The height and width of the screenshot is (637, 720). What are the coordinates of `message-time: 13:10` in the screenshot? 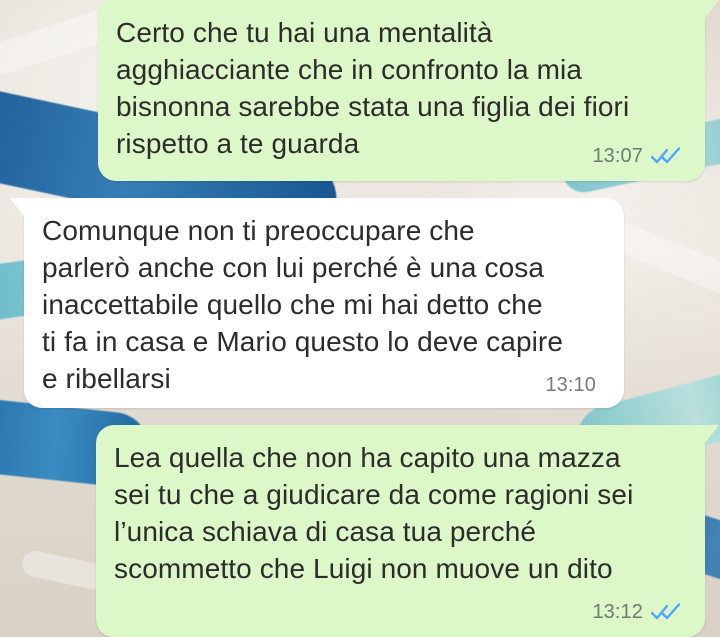 It's located at (570, 385).